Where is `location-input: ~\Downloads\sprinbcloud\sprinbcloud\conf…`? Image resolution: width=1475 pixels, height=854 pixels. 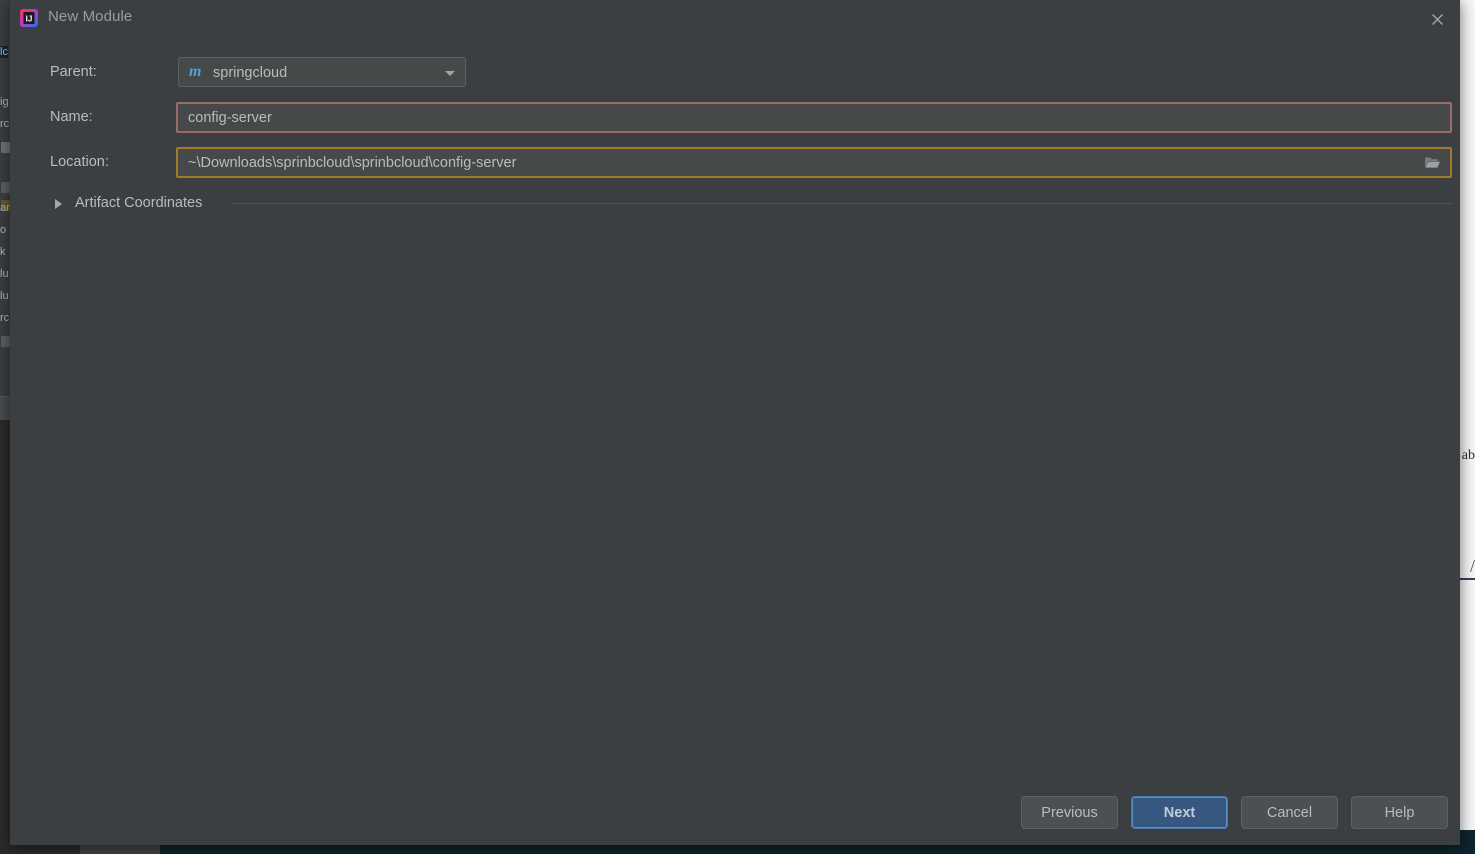
location-input: ~\Downloads\sprinbcloud\sprinbcloud\conf… is located at coordinates (814, 162).